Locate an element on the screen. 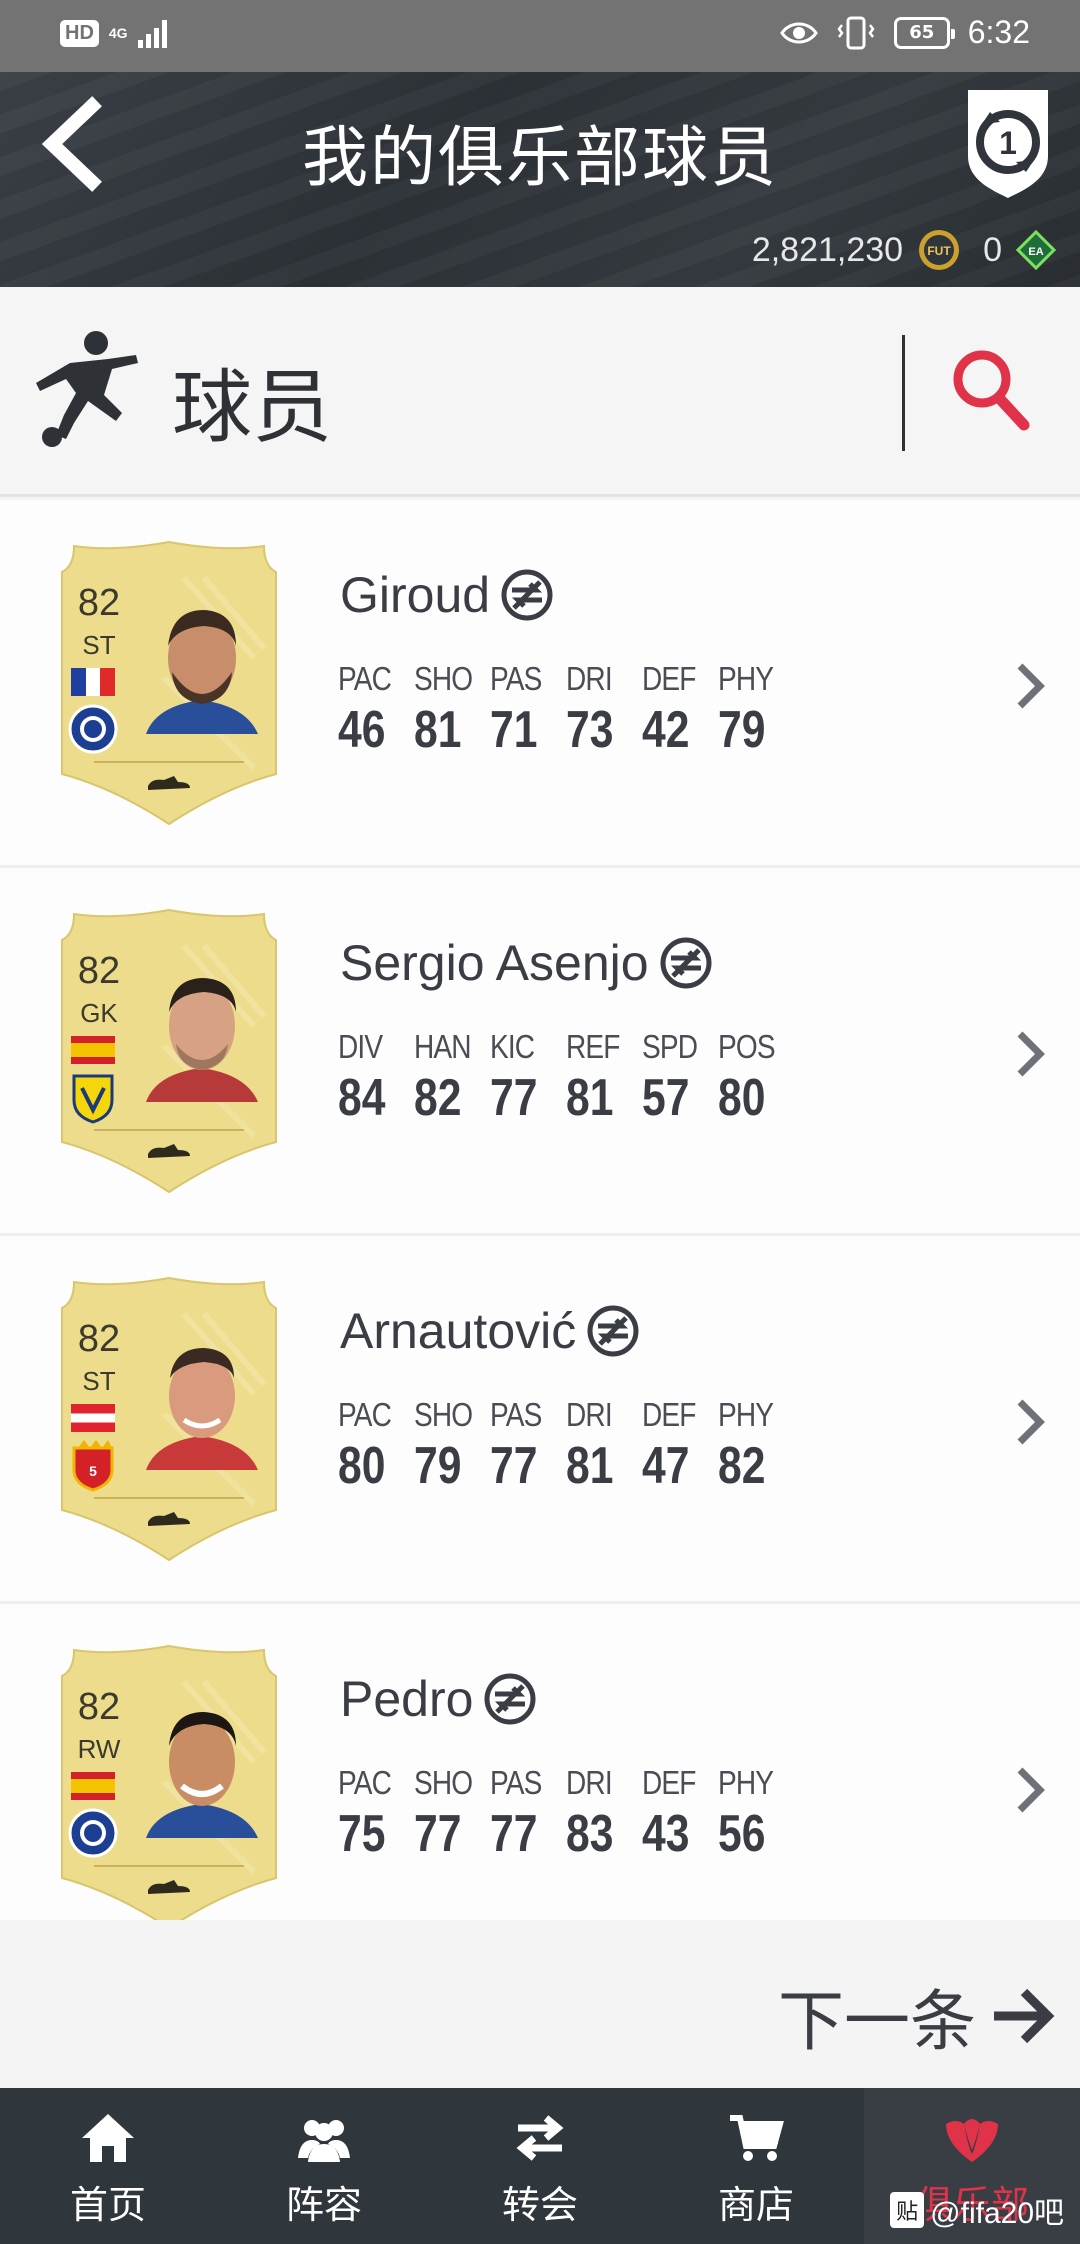 The height and width of the screenshot is (2244, 1080). stat-value: 47 is located at coordinates (666, 1466).